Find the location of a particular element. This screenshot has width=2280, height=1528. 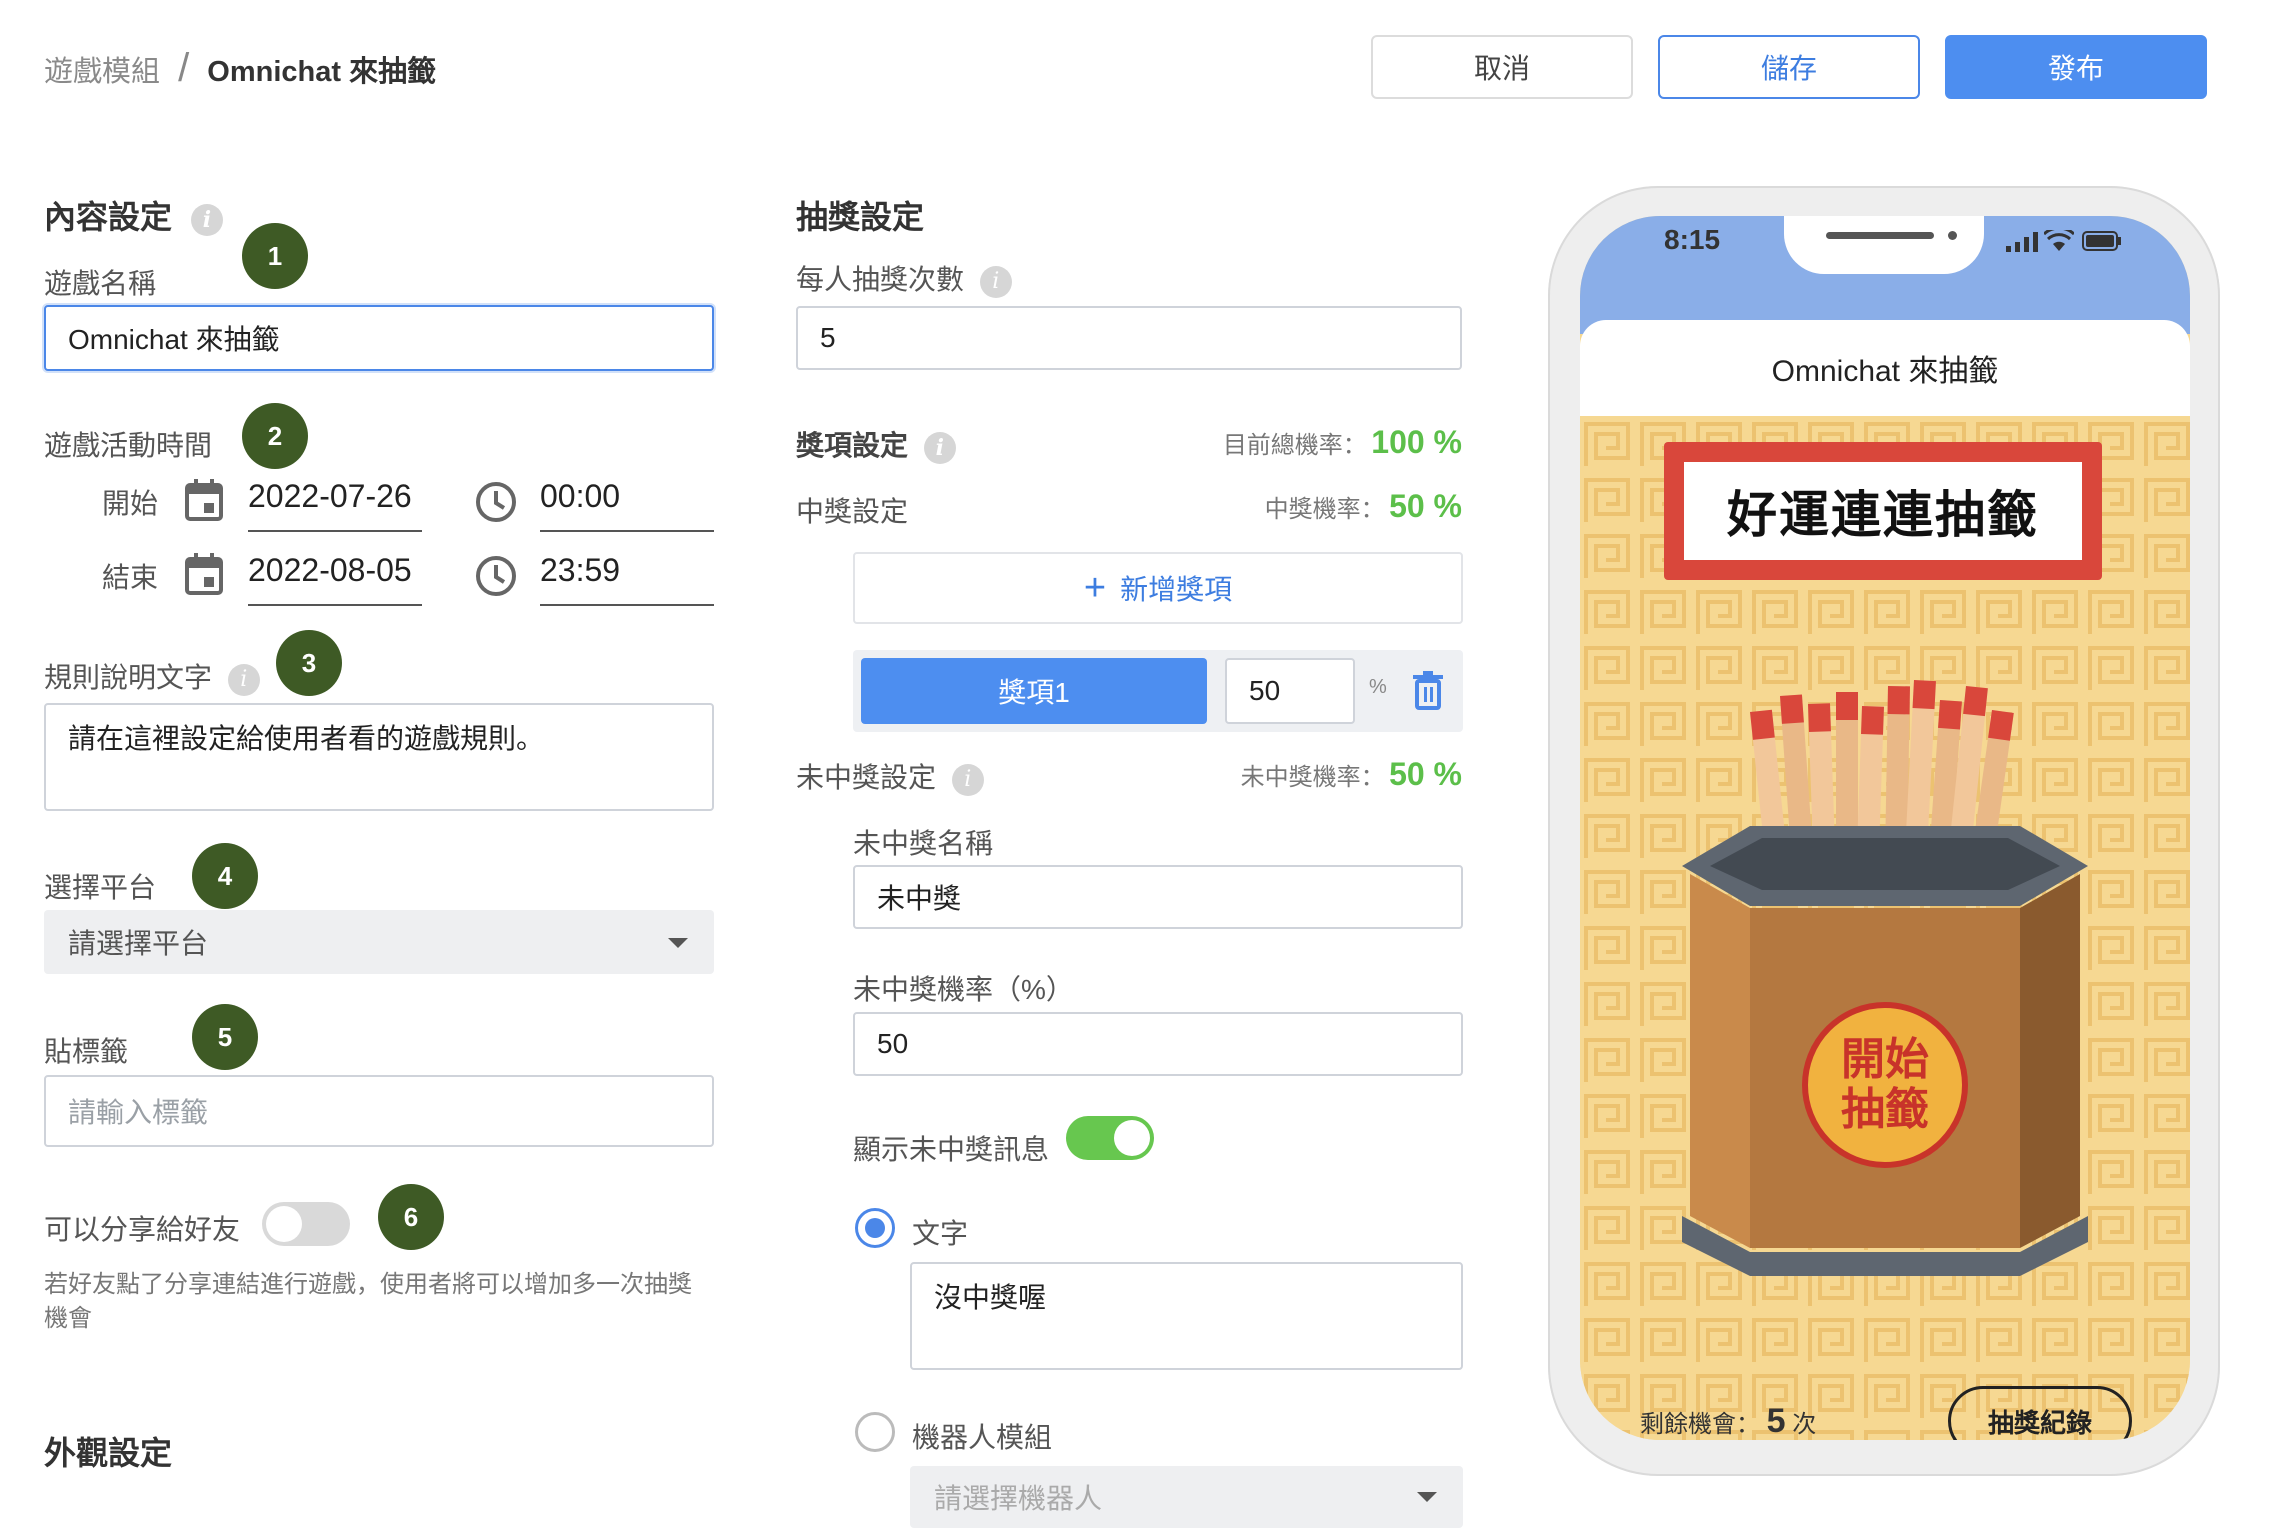

win-settings-label: 中獎設定 is located at coordinates (852, 511).